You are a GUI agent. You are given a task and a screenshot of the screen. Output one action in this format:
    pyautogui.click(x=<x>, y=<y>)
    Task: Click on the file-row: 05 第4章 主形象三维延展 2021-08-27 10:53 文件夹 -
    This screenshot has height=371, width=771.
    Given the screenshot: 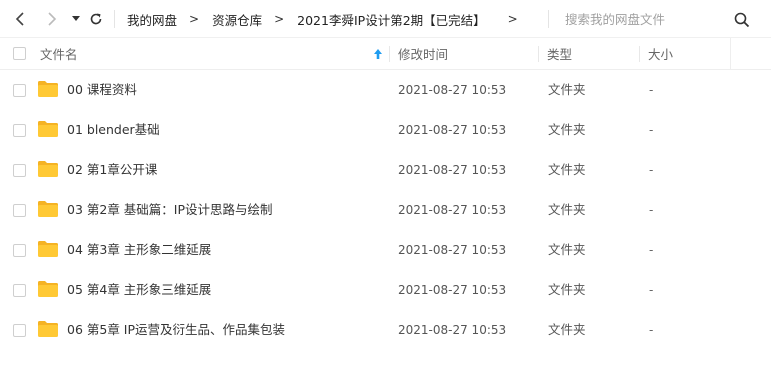 What is the action you would take?
    pyautogui.click(x=385, y=290)
    